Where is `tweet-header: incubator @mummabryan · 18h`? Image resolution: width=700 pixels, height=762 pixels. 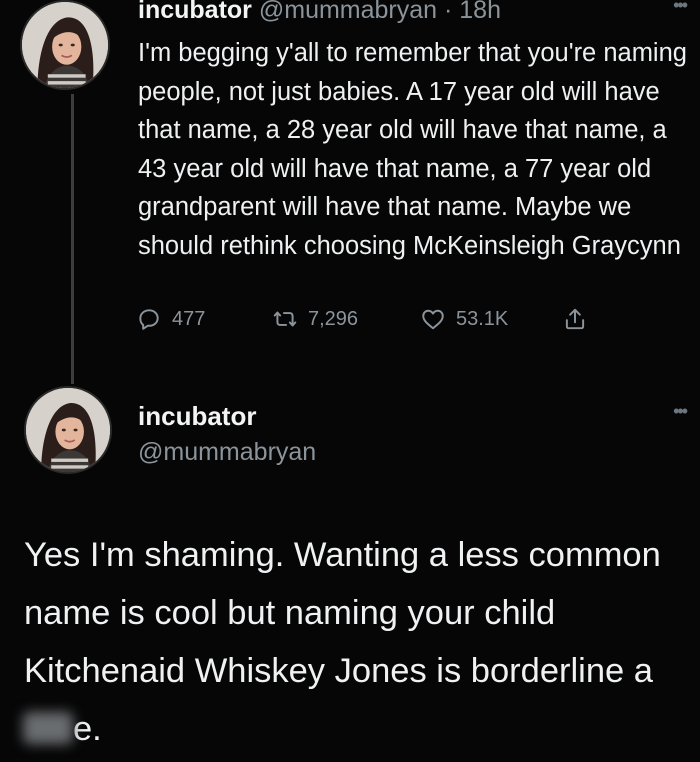 tweet-header: incubator @mummabryan · 18h is located at coordinates (319, 12).